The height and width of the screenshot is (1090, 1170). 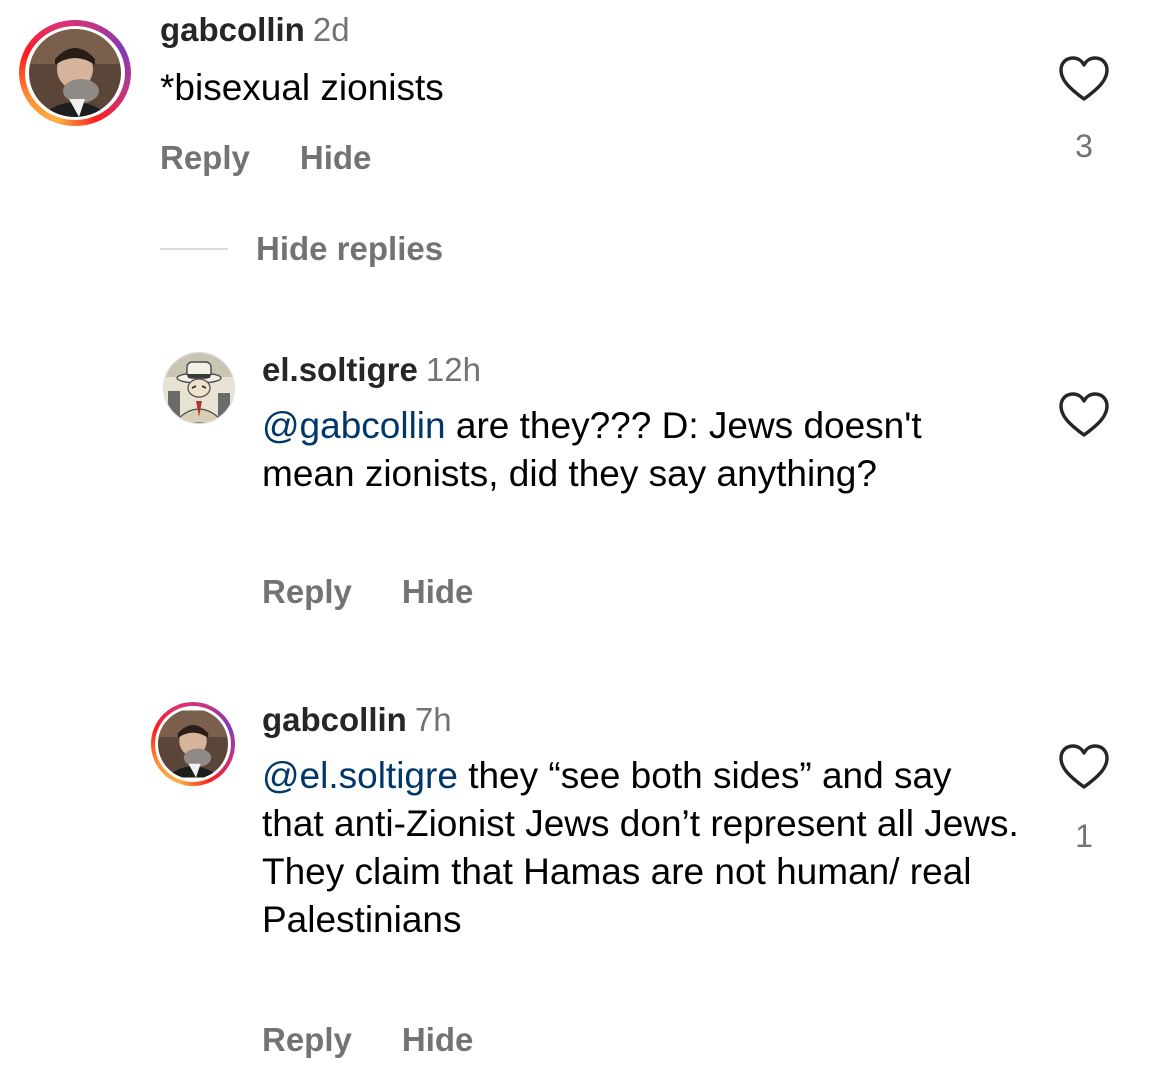 I want to click on mention-link: @gabcollin, so click(x=354, y=425).